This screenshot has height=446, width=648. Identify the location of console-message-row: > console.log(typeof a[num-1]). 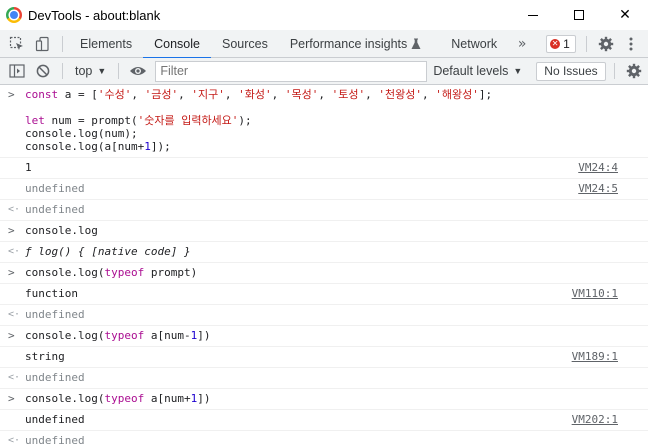
(324, 336).